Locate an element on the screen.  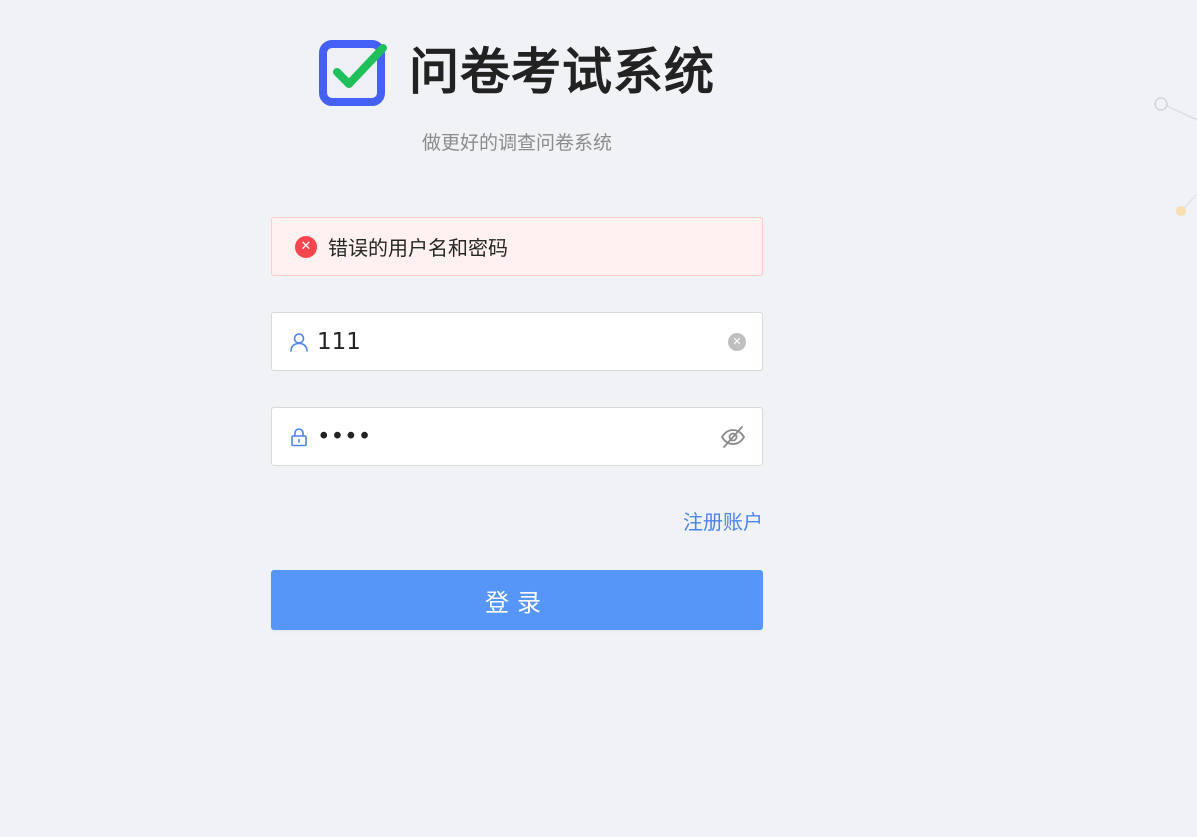
app-title: 问卷考试系统 is located at coordinates (562, 72).